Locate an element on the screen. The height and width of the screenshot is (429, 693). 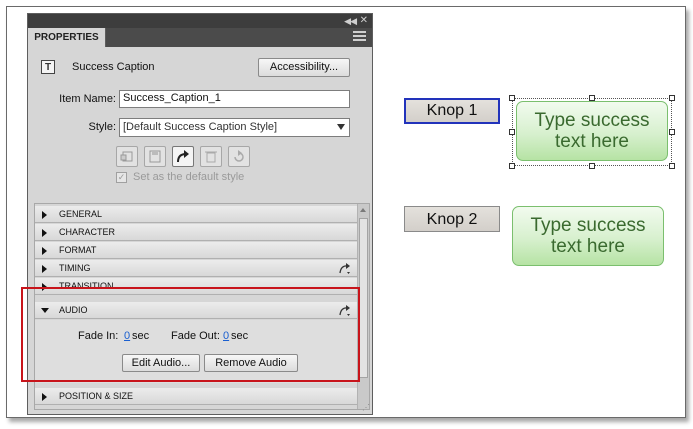
reset-icon is located at coordinates (239, 156).